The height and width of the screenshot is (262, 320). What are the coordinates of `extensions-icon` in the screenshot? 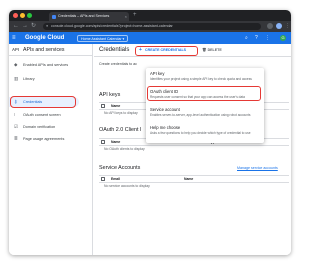 It's located at (270, 26).